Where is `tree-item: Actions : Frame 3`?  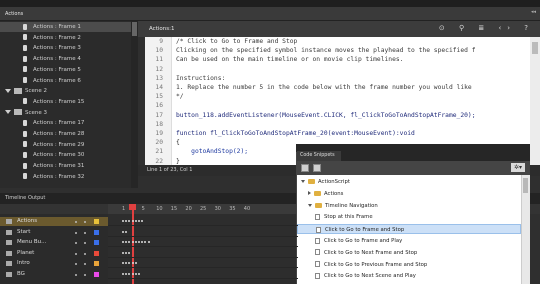
tree-item: Actions : Frame 3 is located at coordinates (69, 48).